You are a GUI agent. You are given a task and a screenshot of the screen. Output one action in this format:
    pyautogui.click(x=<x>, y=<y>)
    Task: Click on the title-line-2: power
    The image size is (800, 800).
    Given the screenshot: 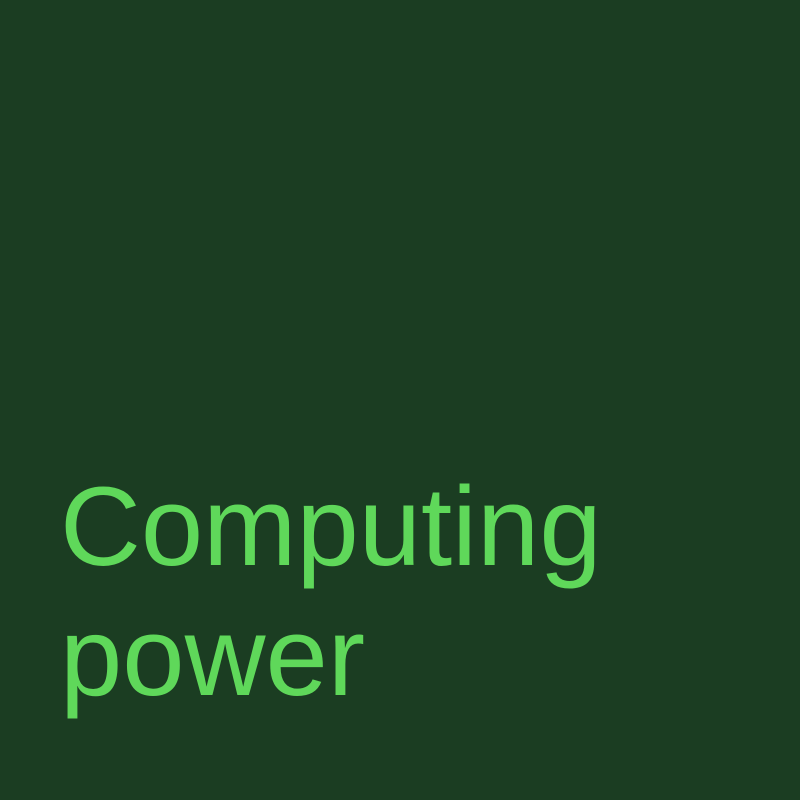 What is the action you would take?
    pyautogui.click(x=213, y=656)
    